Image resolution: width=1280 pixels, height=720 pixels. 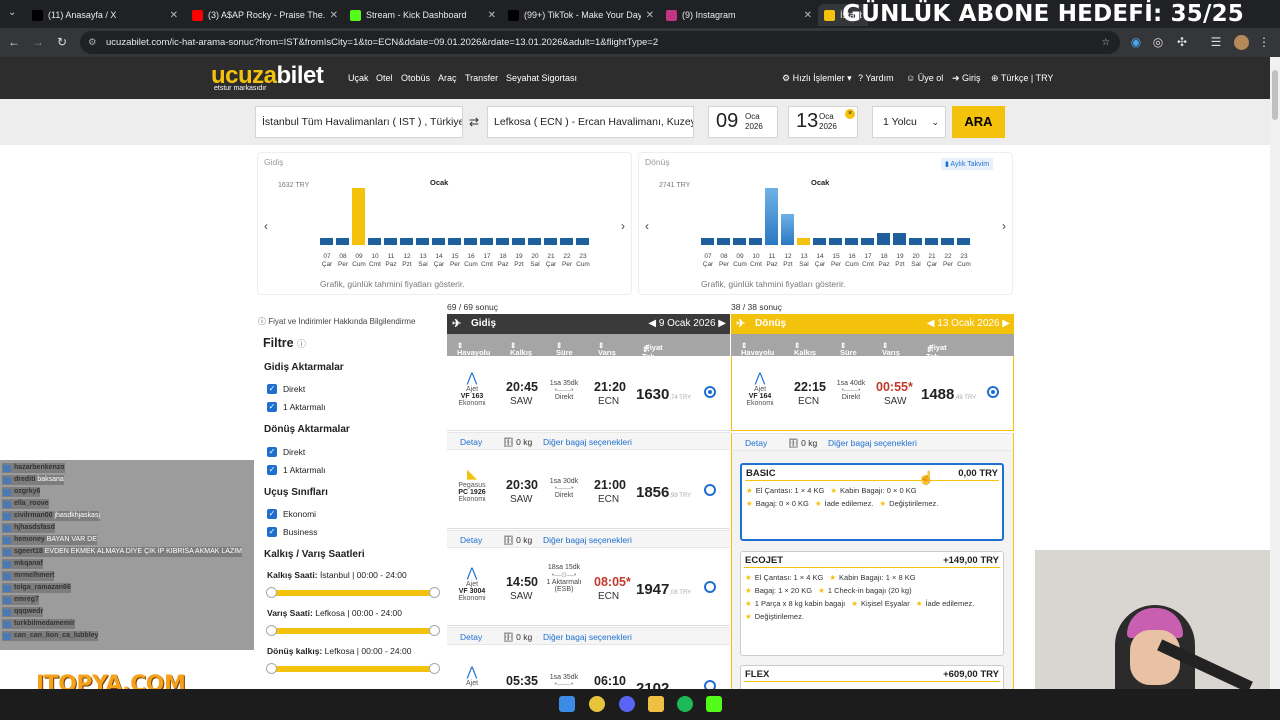 I want to click on day-label: 18 Paz, so click(x=884, y=261).